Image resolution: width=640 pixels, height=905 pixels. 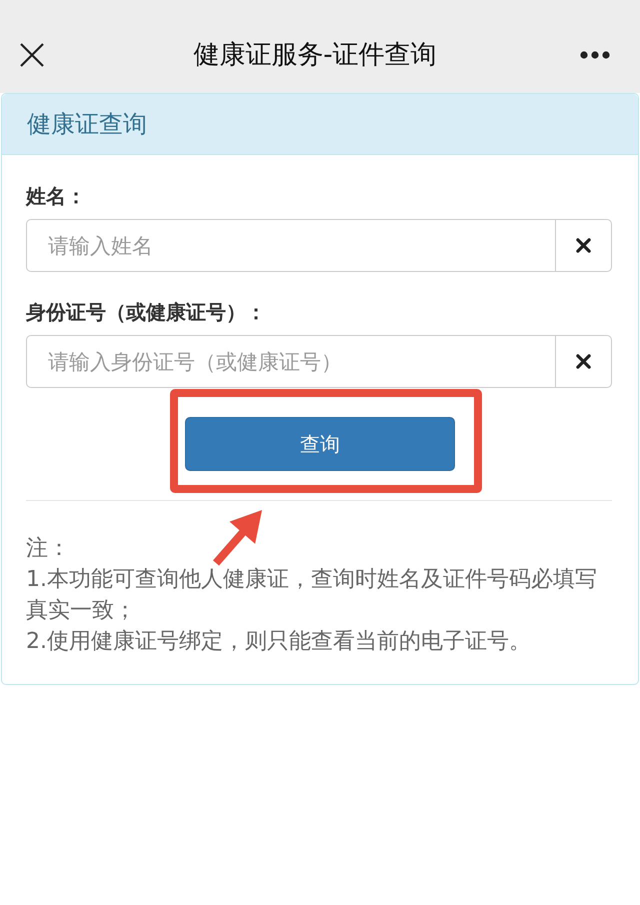 What do you see at coordinates (237, 538) in the screenshot?
I see `pointer-arrow` at bounding box center [237, 538].